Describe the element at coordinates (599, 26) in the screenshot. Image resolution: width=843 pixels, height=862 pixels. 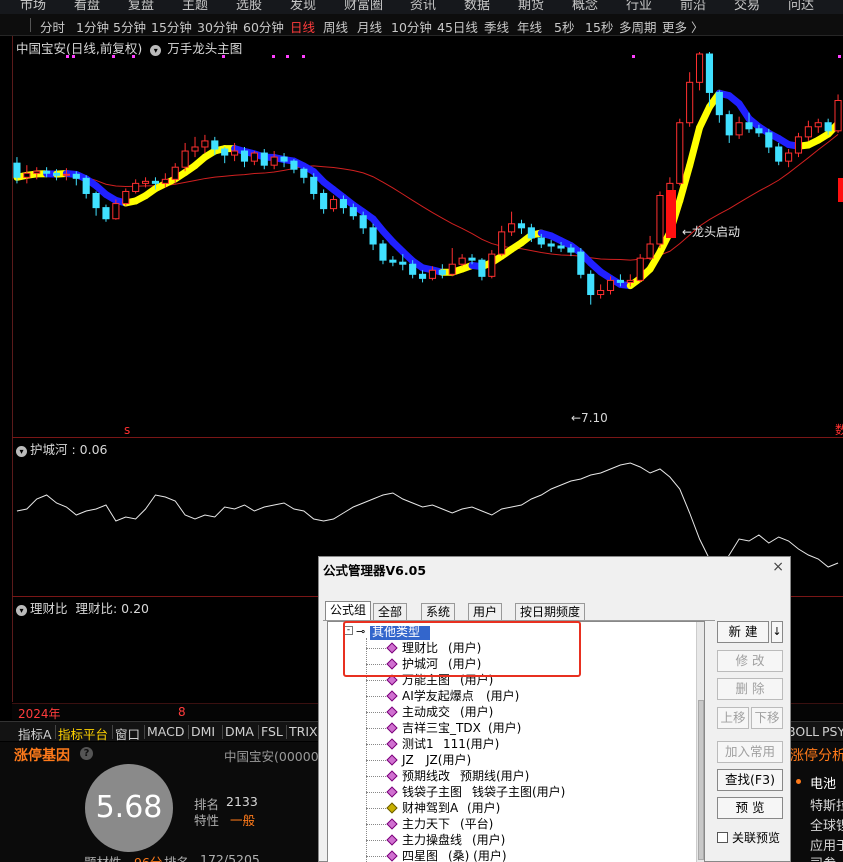
I see `period-tab: 15秒` at that location.